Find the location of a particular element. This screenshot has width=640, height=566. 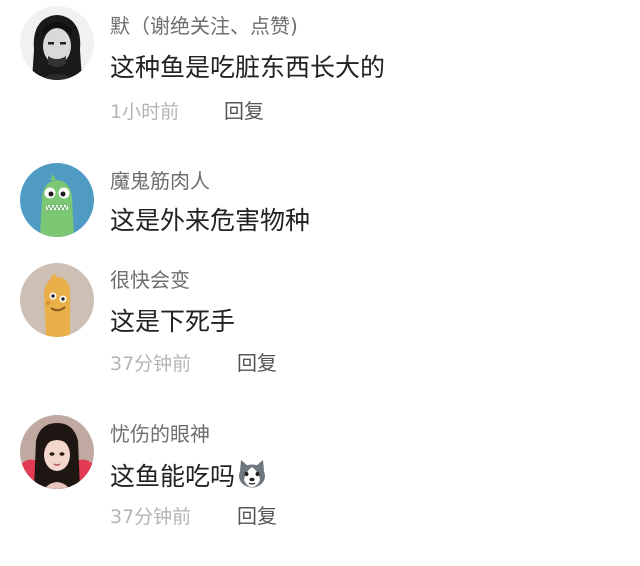

comment-text-row: 这鱼能吃吗 is located at coordinates (189, 475).